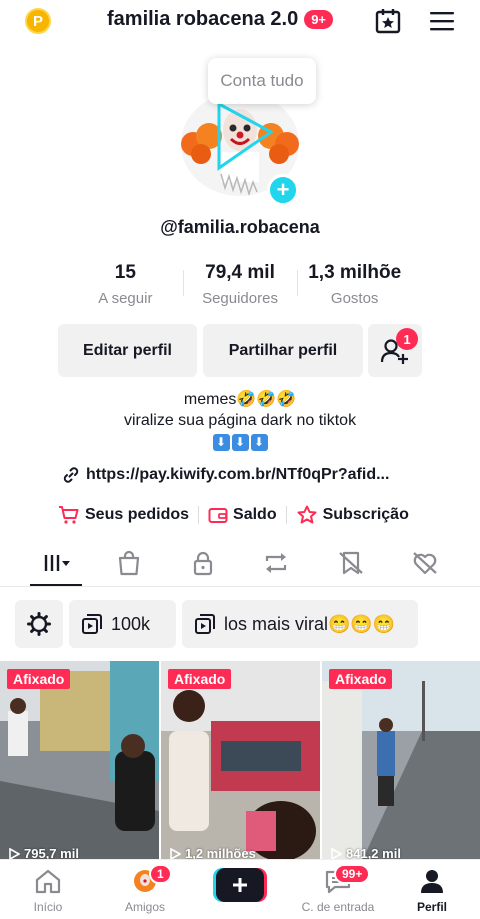  Describe the element at coordinates (127, 350) in the screenshot. I see `edit-profile-button: Editar perfil` at that location.